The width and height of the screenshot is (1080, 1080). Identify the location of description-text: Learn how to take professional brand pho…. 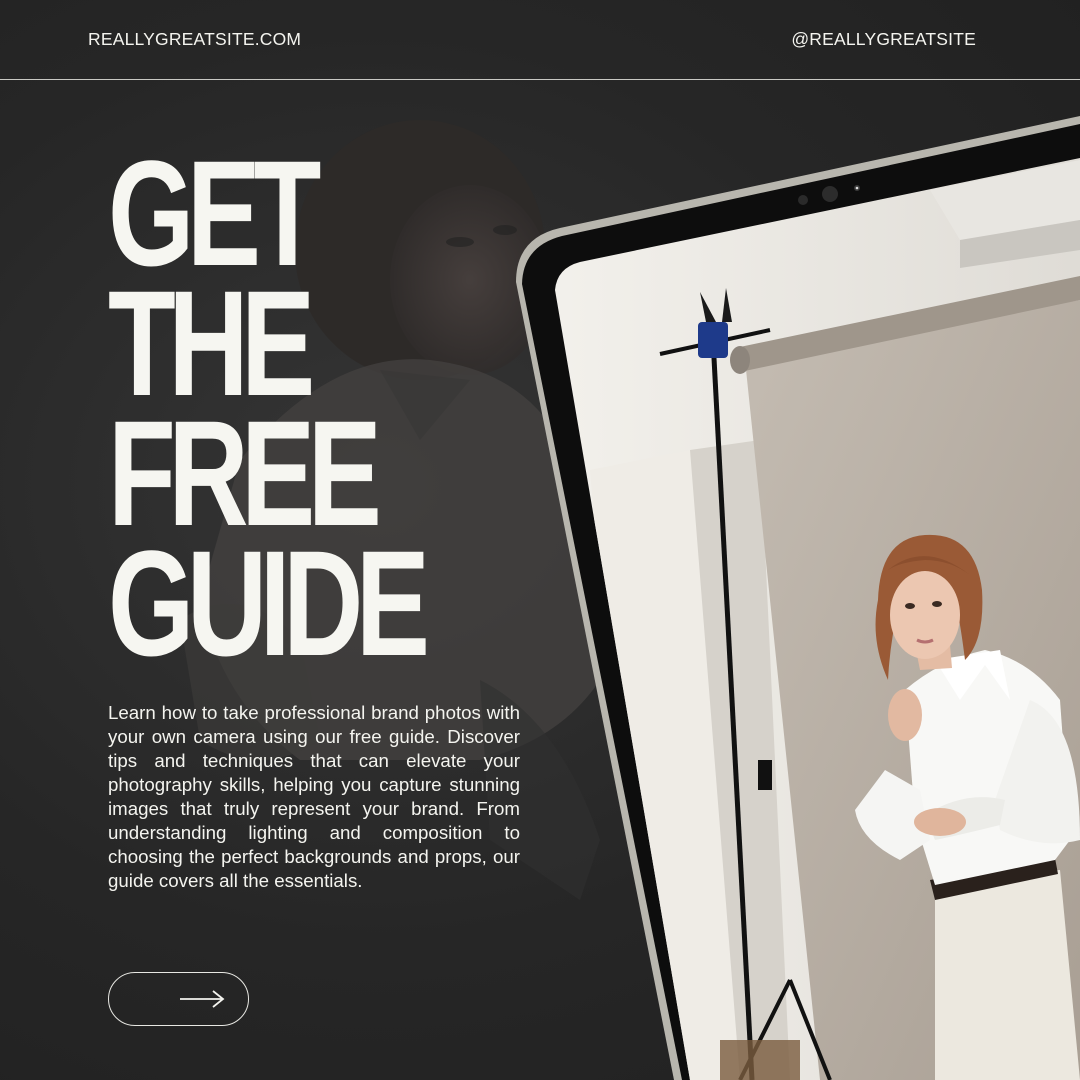
(314, 796).